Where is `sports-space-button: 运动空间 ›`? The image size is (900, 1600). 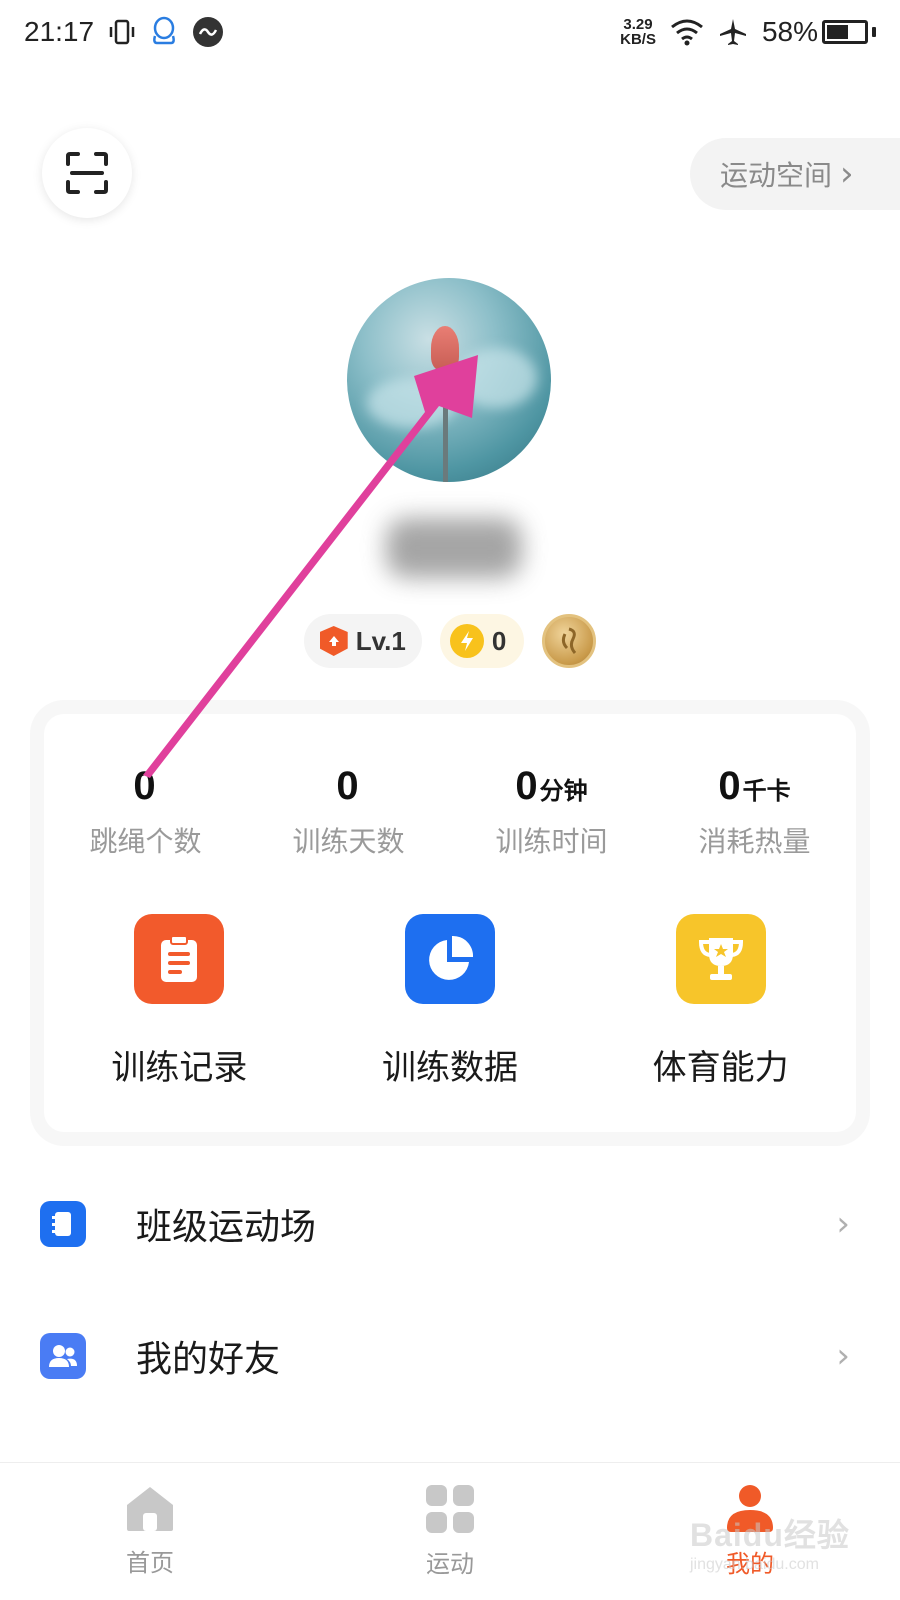
sports-space-button: 运动空间 › is located at coordinates (795, 174).